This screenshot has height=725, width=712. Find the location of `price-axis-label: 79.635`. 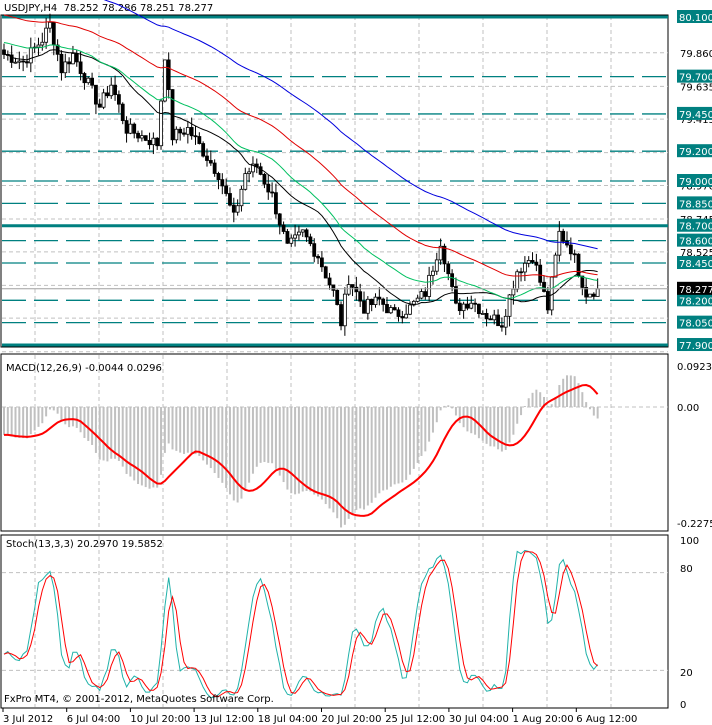

price-axis-label: 79.635 is located at coordinates (696, 87).